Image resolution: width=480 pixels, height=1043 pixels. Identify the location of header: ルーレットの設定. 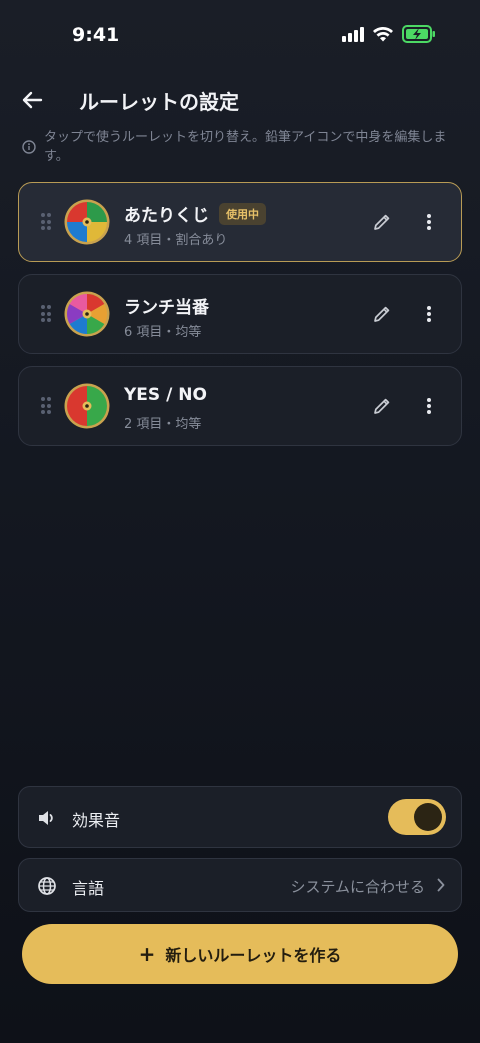
(240, 100).